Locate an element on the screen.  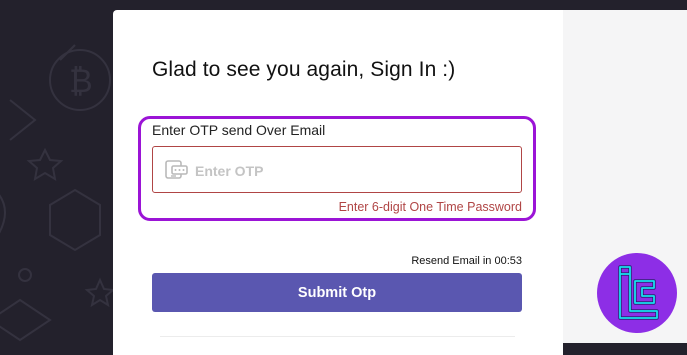
otp-field is located at coordinates (337, 170).